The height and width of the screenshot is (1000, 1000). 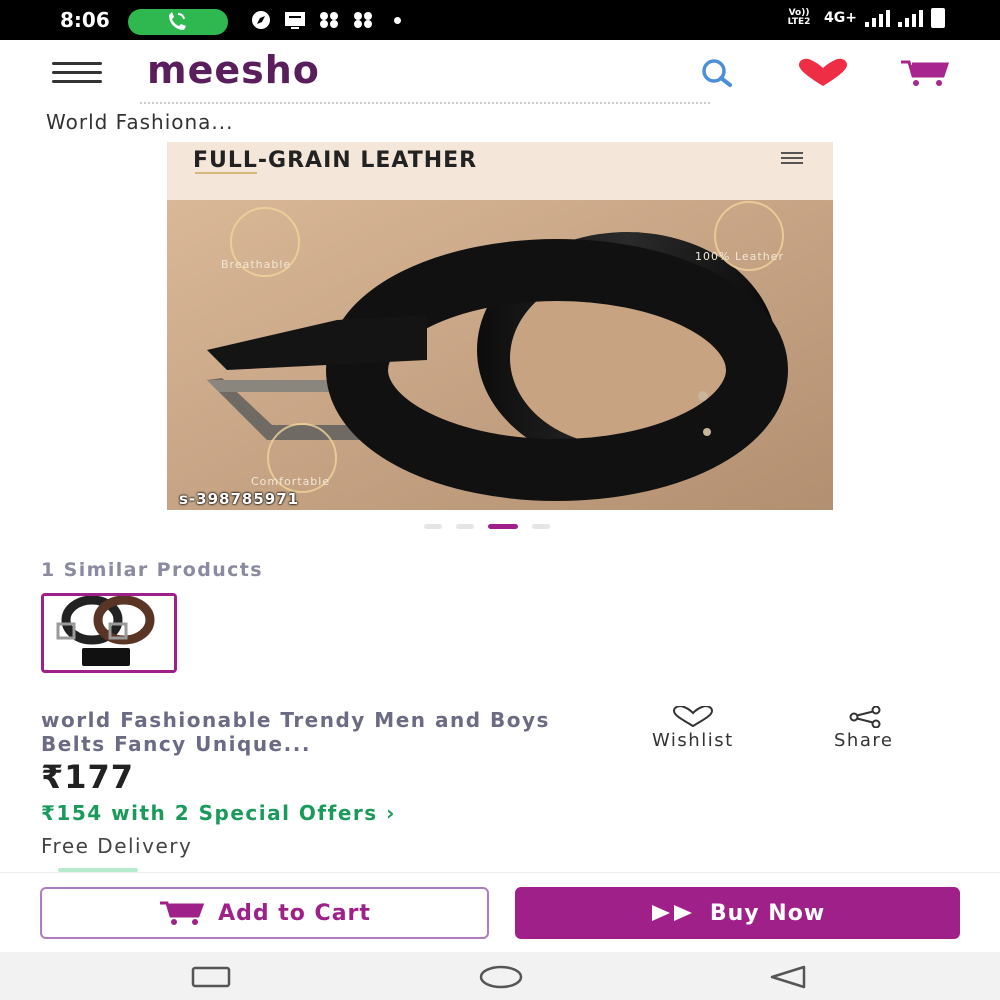 I want to click on special-offers-link: ₹154 with 2 Special Offers ›, so click(x=218, y=813).